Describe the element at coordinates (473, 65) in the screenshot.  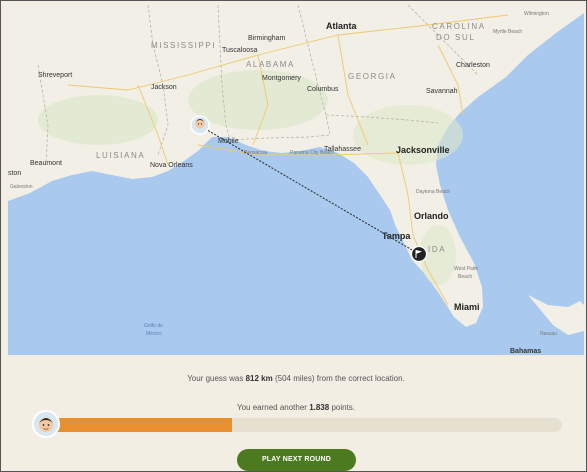
I see `city-charleston: Charleston` at that location.